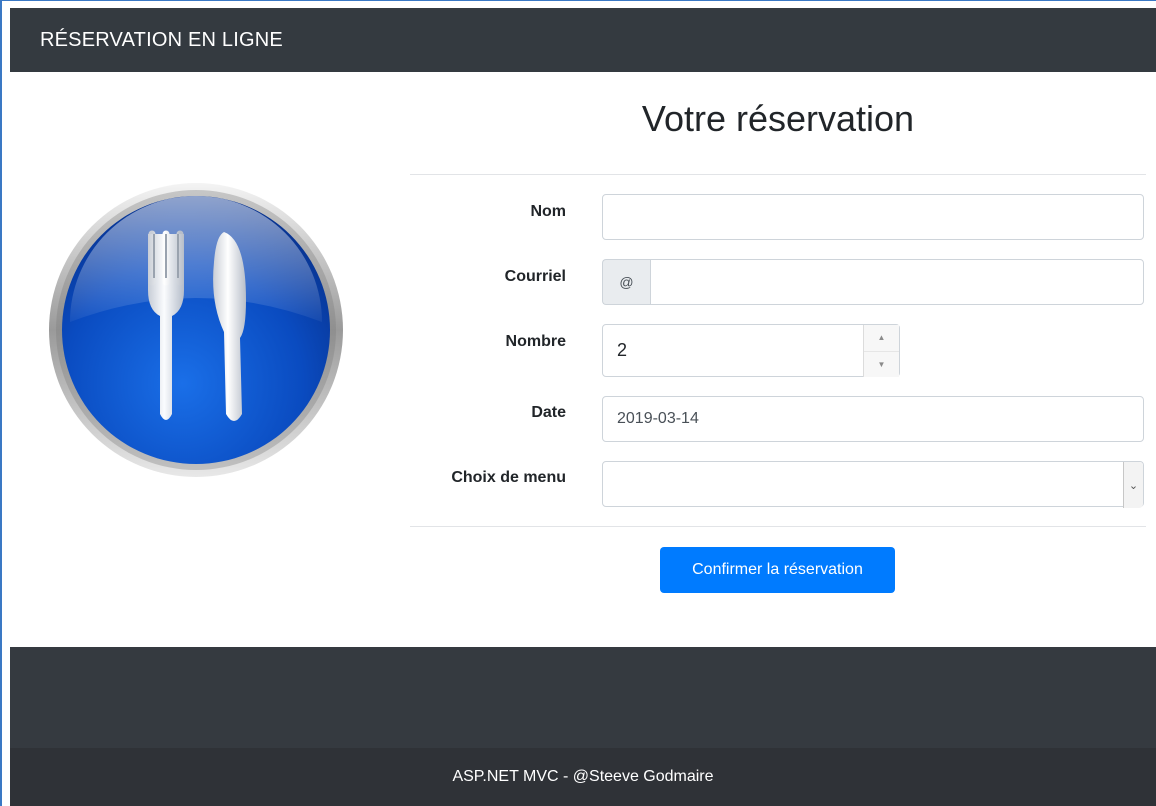  I want to click on footer-band, so click(583, 697).